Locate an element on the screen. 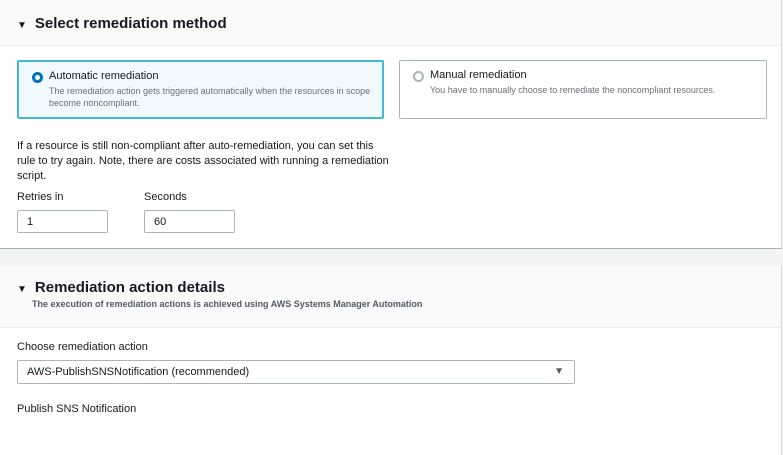 The height and width of the screenshot is (455, 783). publish-sns-label: Publish SNS Notification is located at coordinates (77, 409).